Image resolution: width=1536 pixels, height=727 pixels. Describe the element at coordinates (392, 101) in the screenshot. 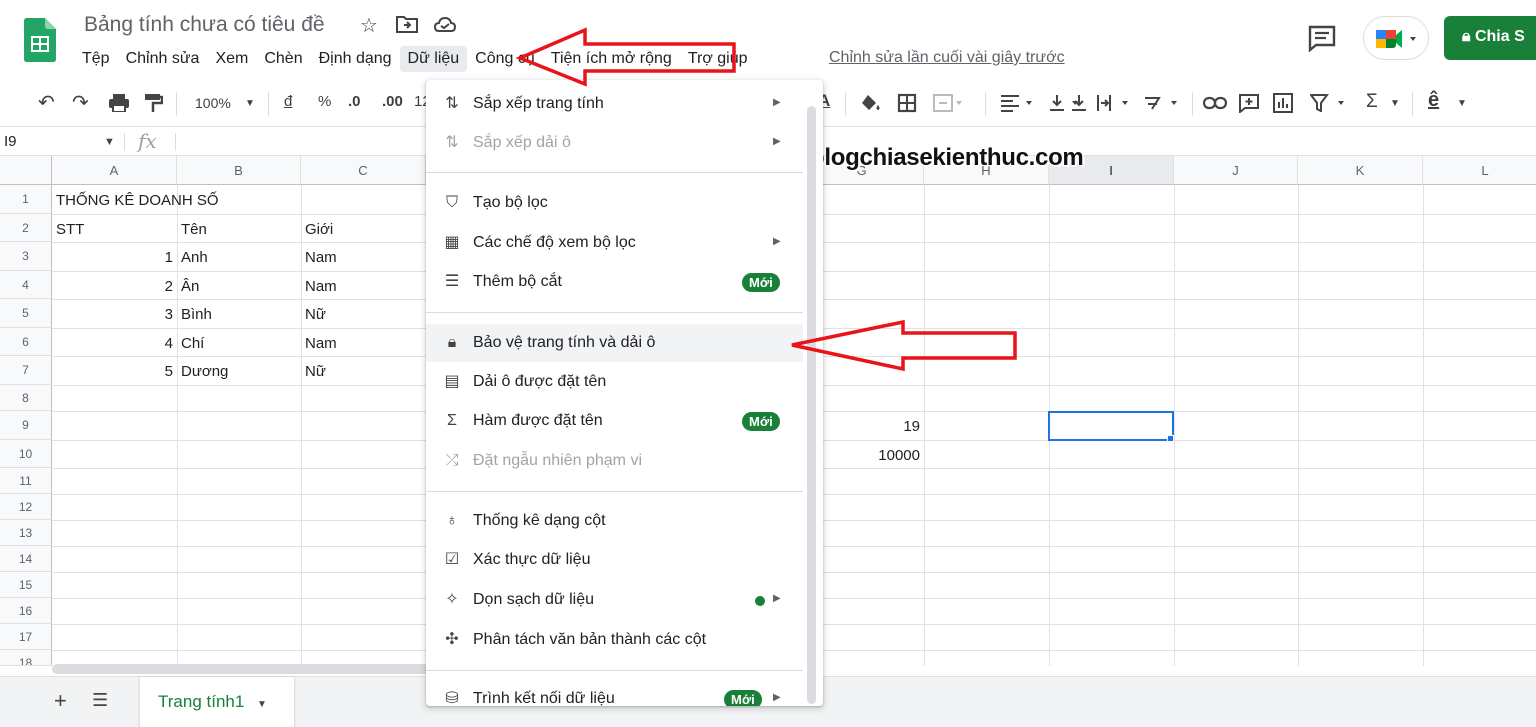

I see `increase-decimal-button: .00` at that location.